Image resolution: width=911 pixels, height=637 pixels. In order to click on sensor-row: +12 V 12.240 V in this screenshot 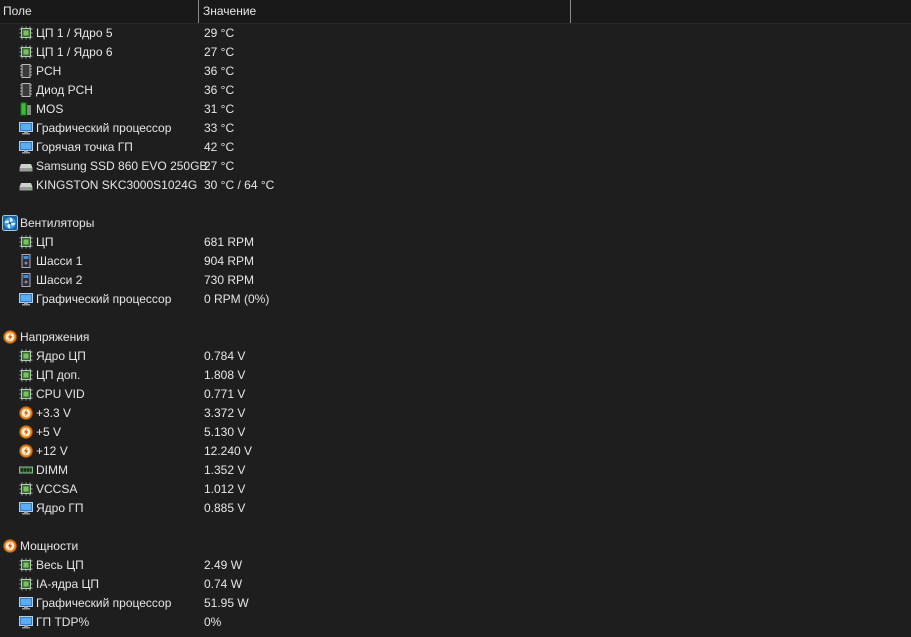, I will do `click(455, 451)`.